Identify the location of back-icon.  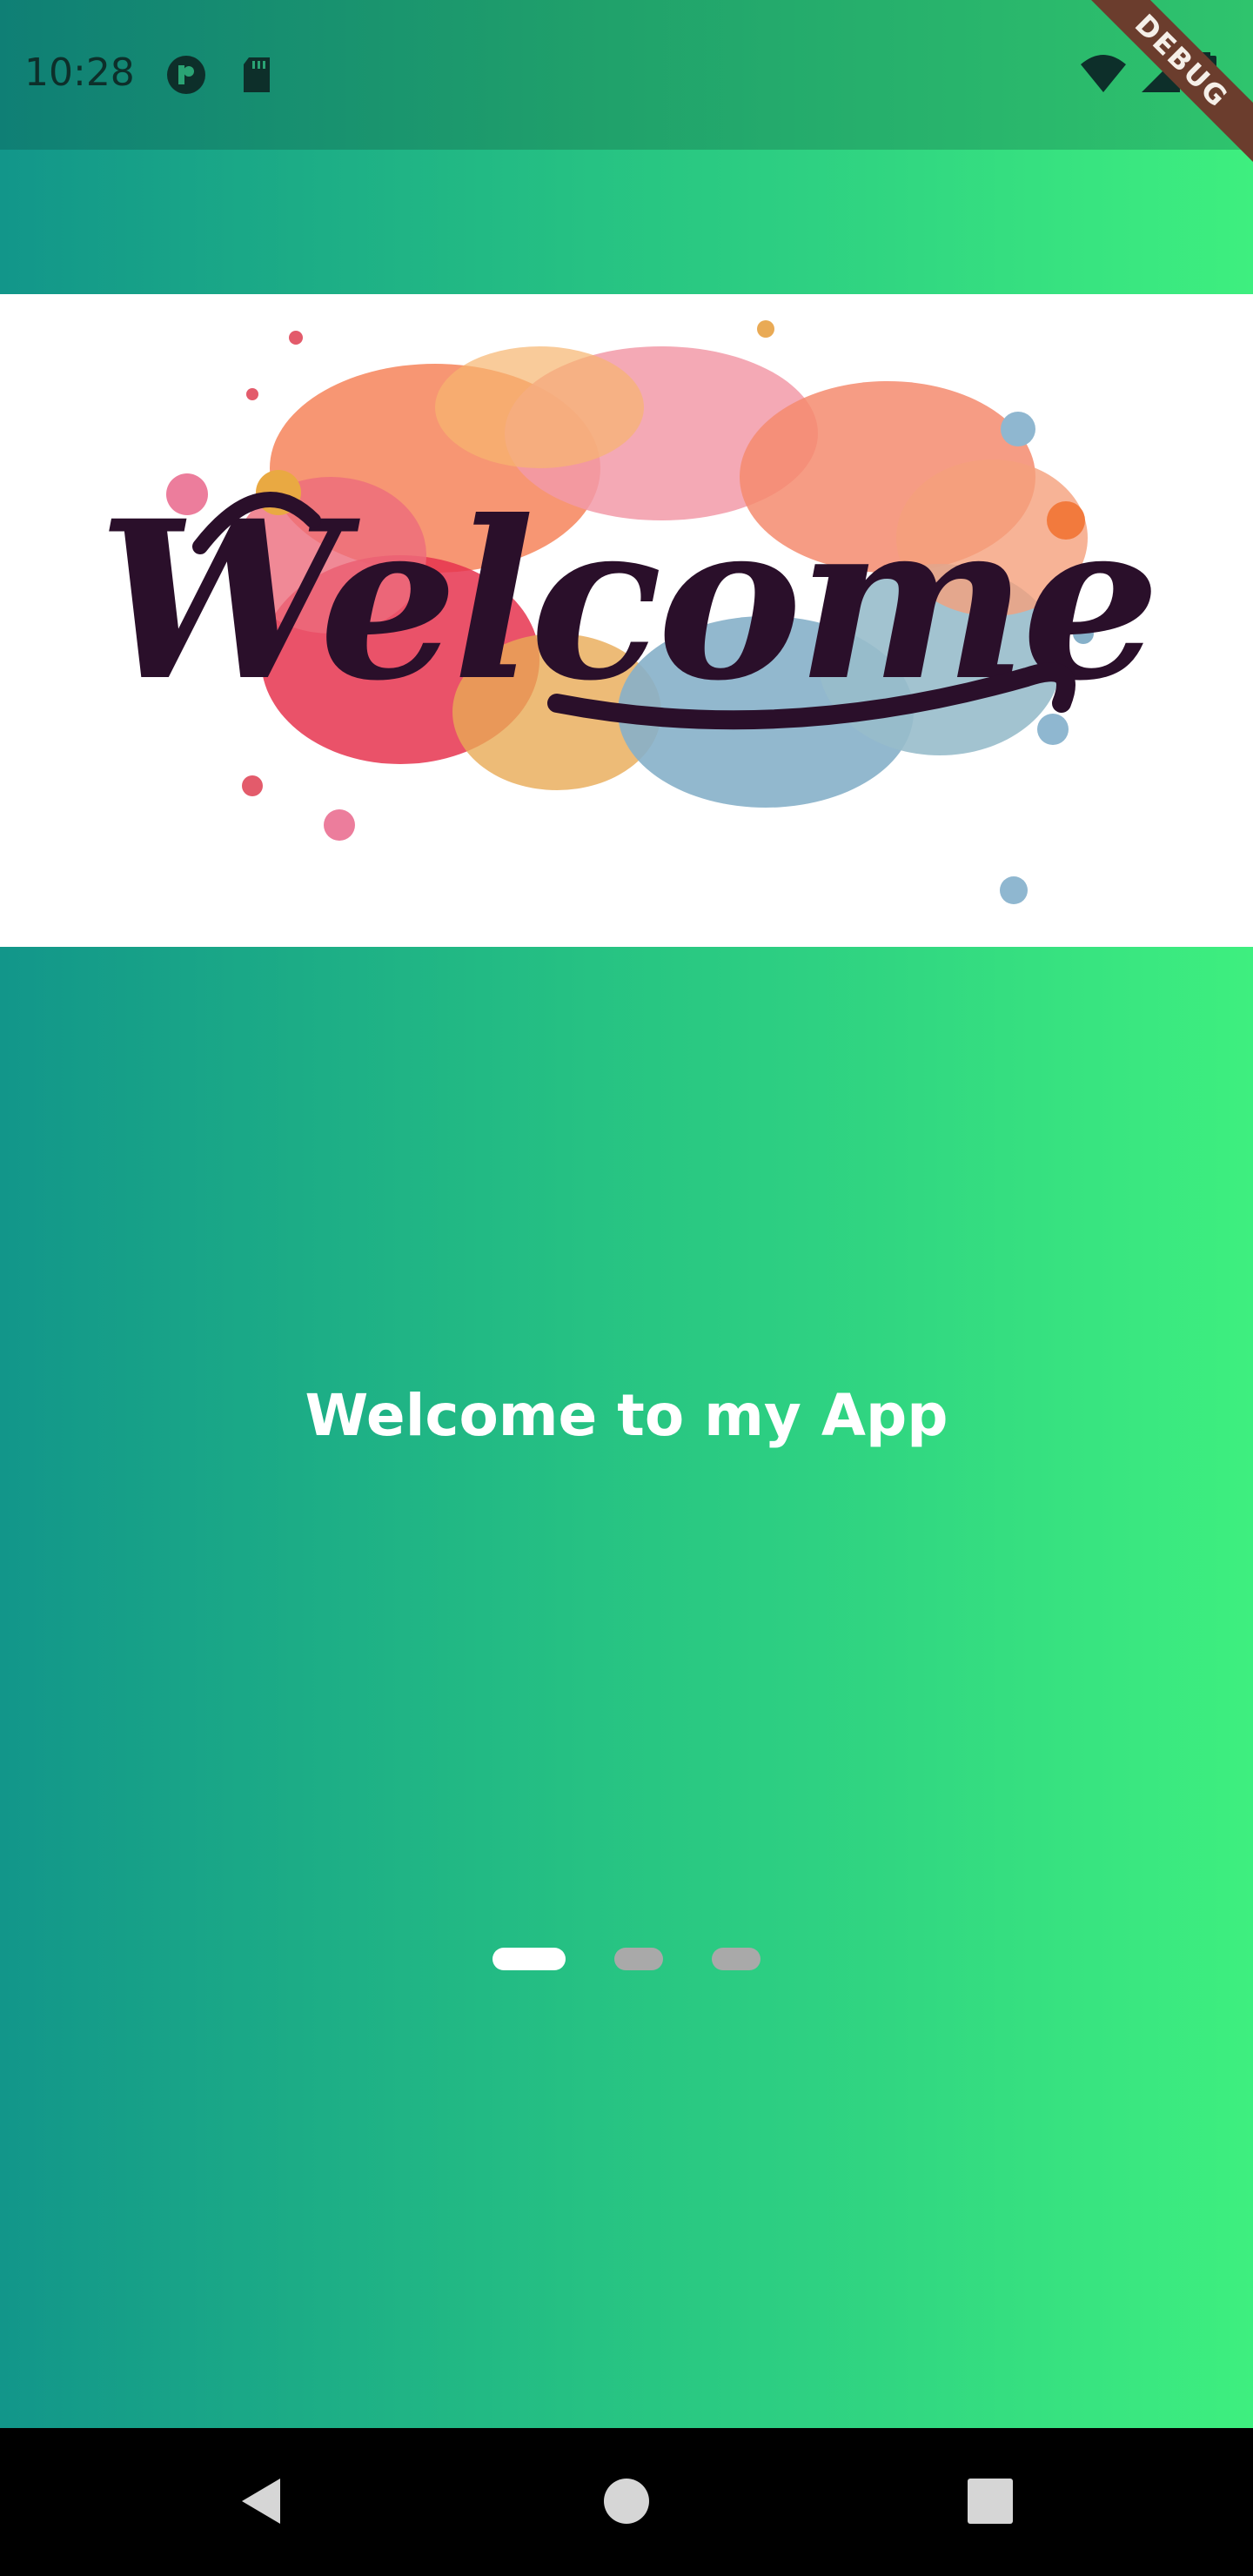
(263, 2501).